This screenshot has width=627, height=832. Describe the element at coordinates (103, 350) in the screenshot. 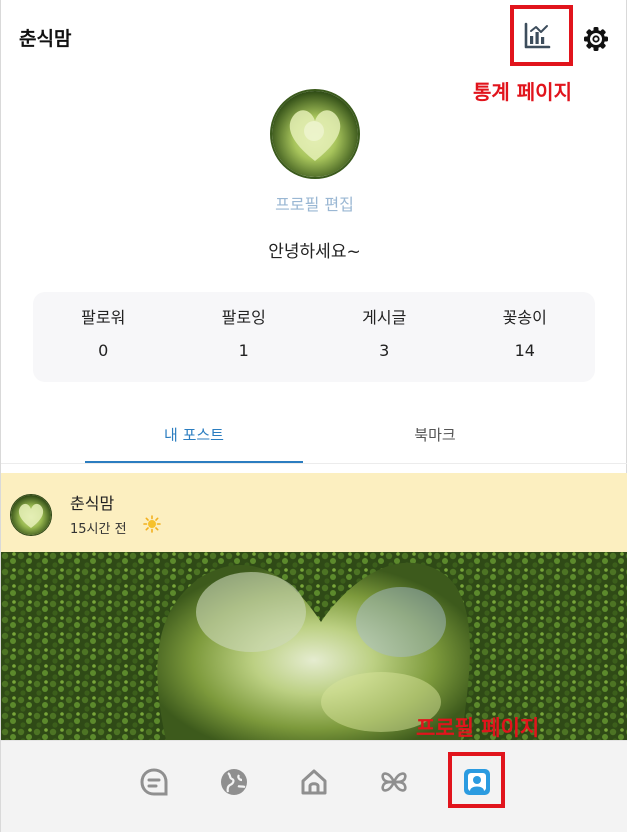

I see `stat-value: 0` at that location.